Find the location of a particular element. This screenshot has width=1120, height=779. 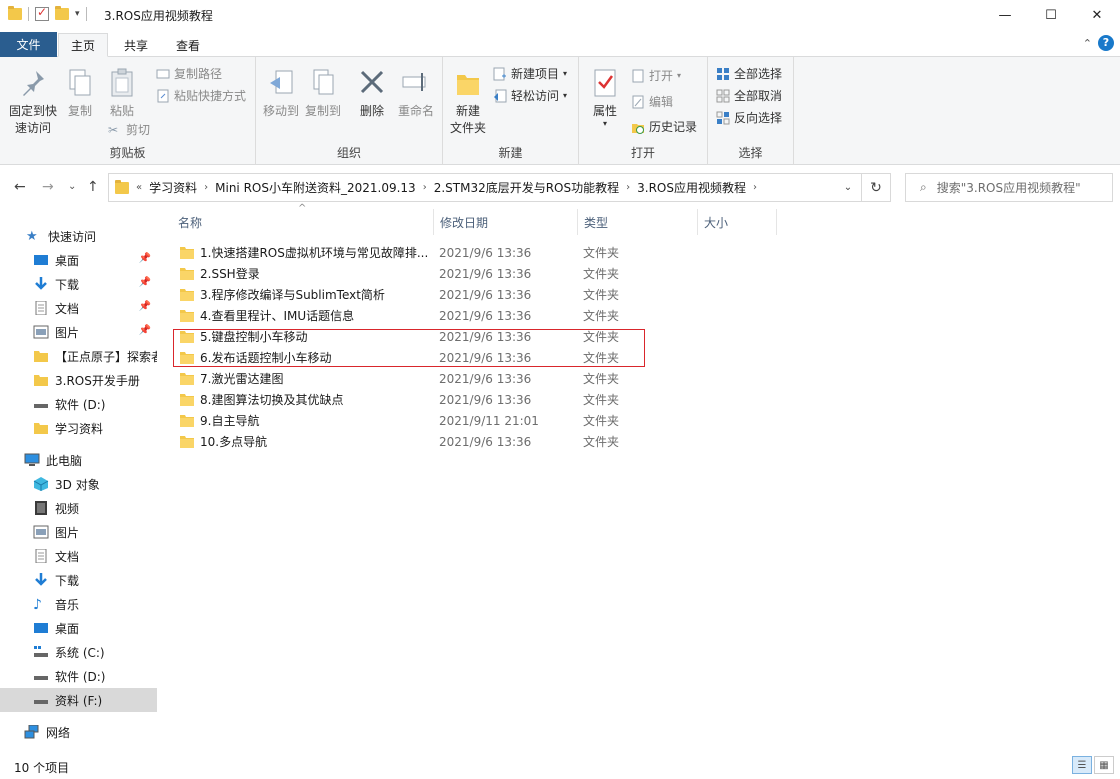

sidebar-this-pc: 此电脑 is located at coordinates (78, 460).